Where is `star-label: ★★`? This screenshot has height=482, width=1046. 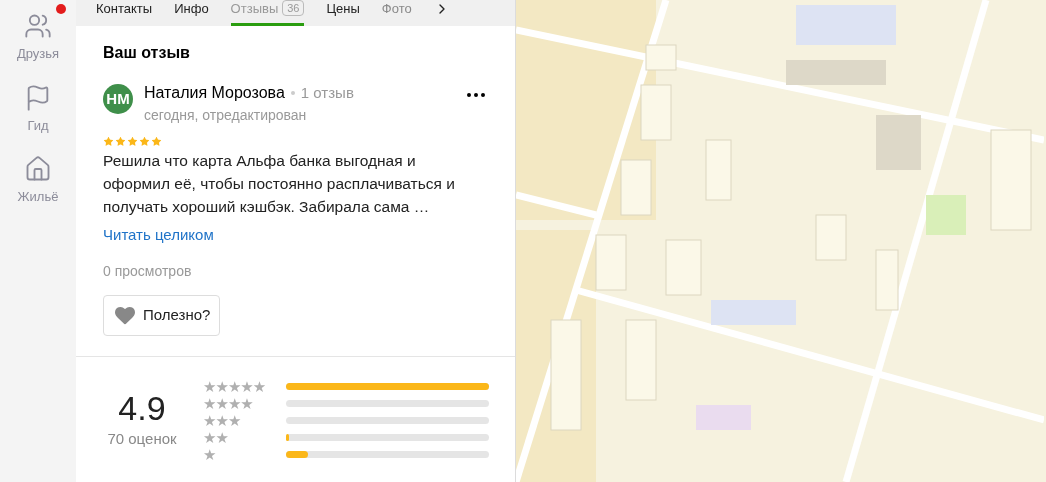 star-label: ★★ is located at coordinates (215, 437).